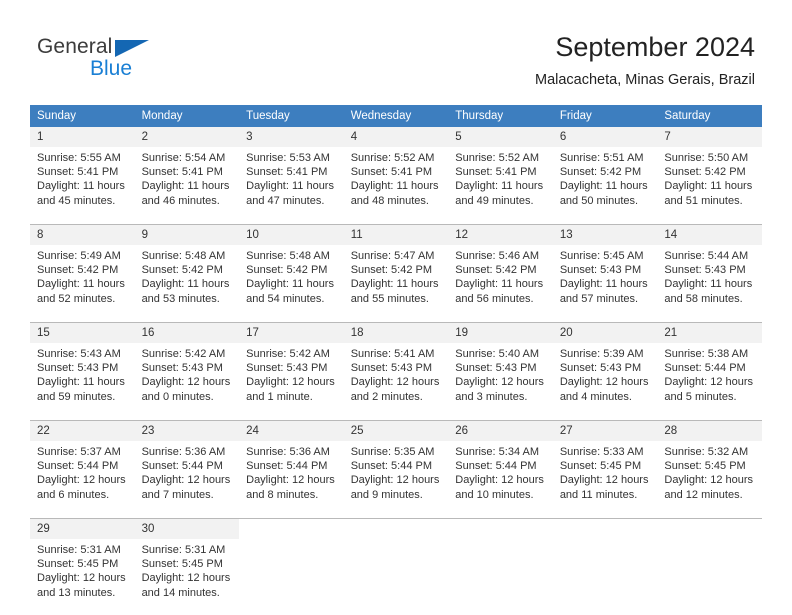 The width and height of the screenshot is (792, 615). Describe the element at coordinates (500, 137) in the screenshot. I see `day-number: 5` at that location.